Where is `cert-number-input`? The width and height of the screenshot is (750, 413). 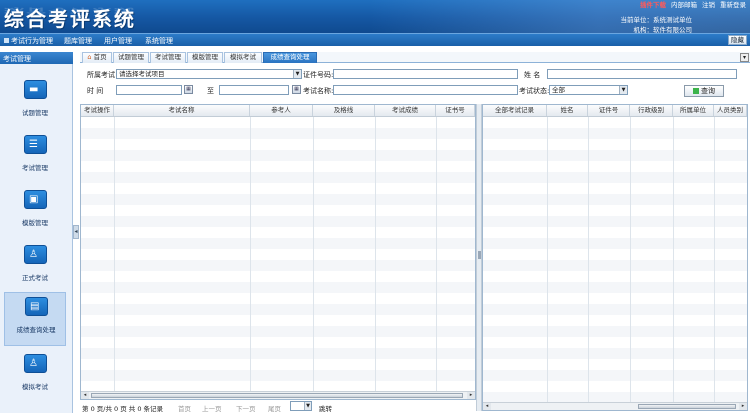 cert-number-input is located at coordinates (425, 74).